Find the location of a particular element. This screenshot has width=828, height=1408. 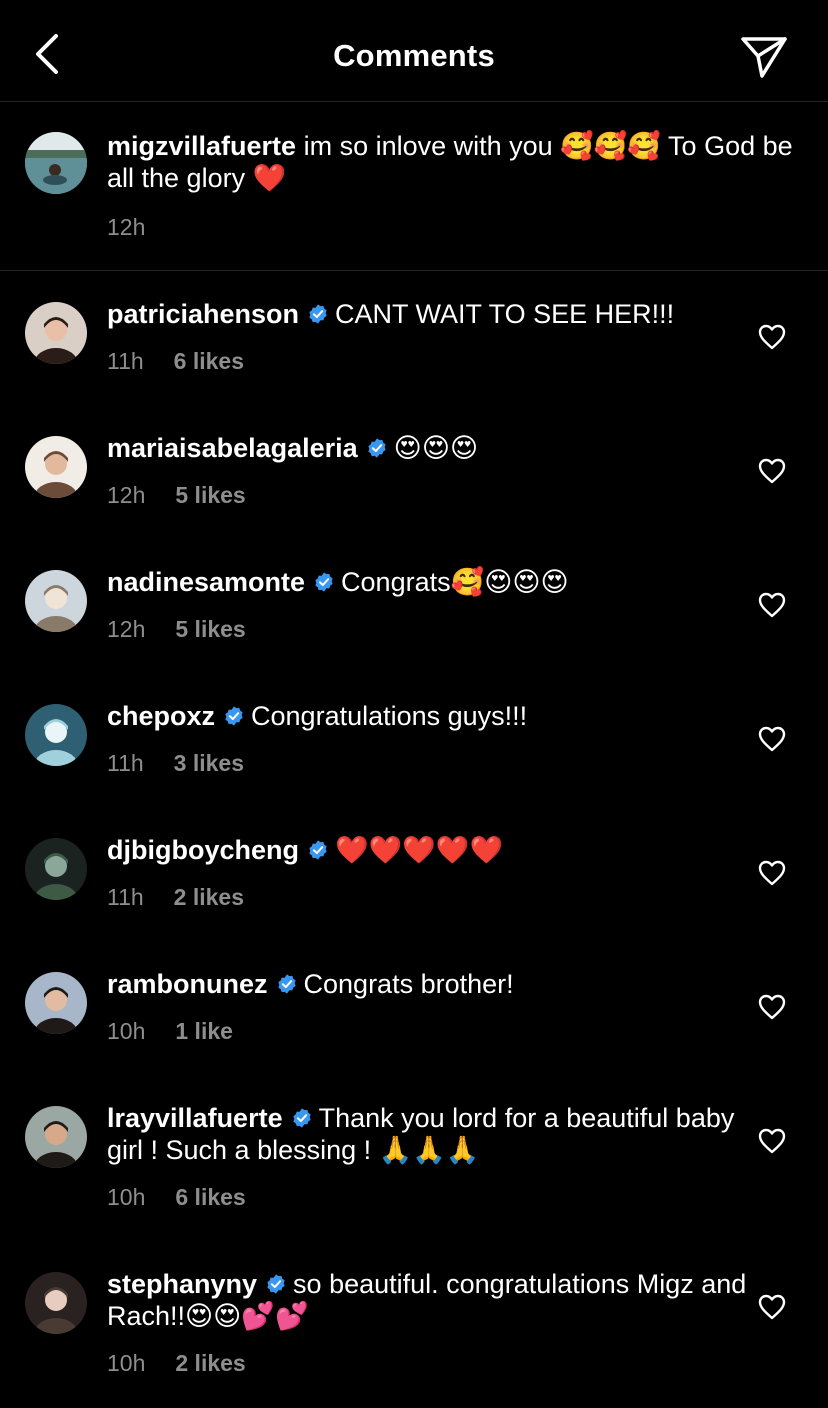

comment-body: nadinesamonte Congrats🥰😍😍😍 is located at coordinates (427, 582).